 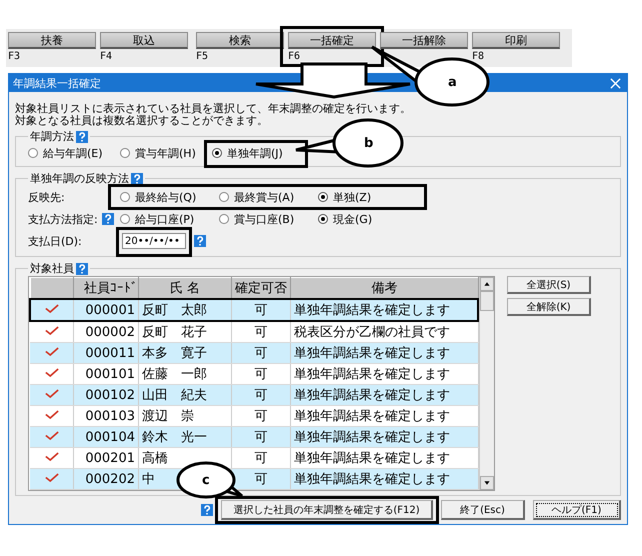 I want to click on description-text: 対象となる社員は複数名選択することができます。, so click(x=142, y=121).